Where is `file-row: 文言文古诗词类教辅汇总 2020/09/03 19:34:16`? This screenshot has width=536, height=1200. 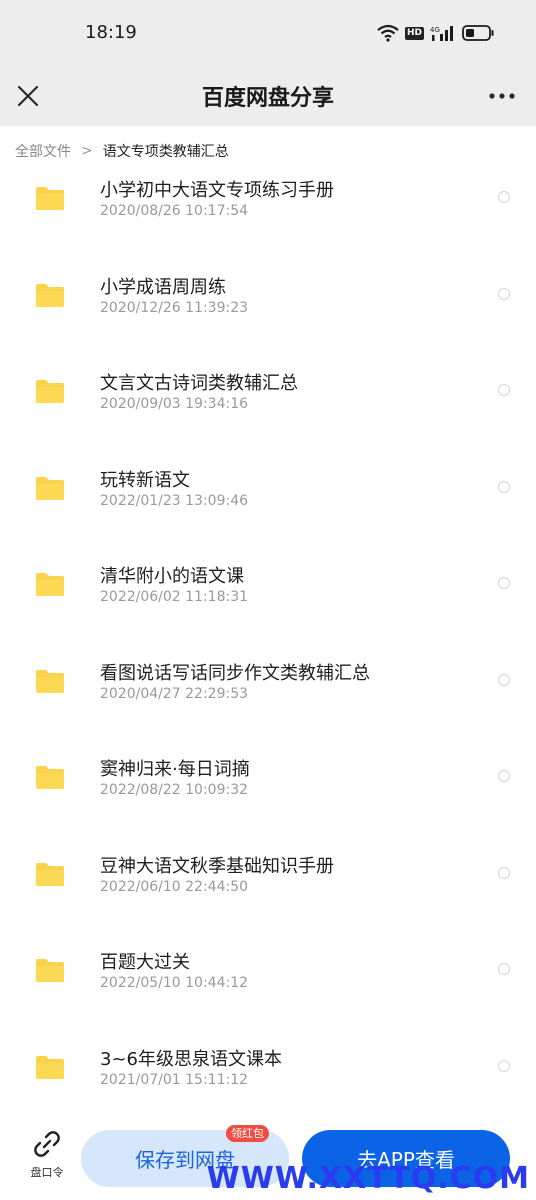 file-row: 文言文古诗词类教辅汇总 2020/09/03 19:34:16 is located at coordinates (268, 417).